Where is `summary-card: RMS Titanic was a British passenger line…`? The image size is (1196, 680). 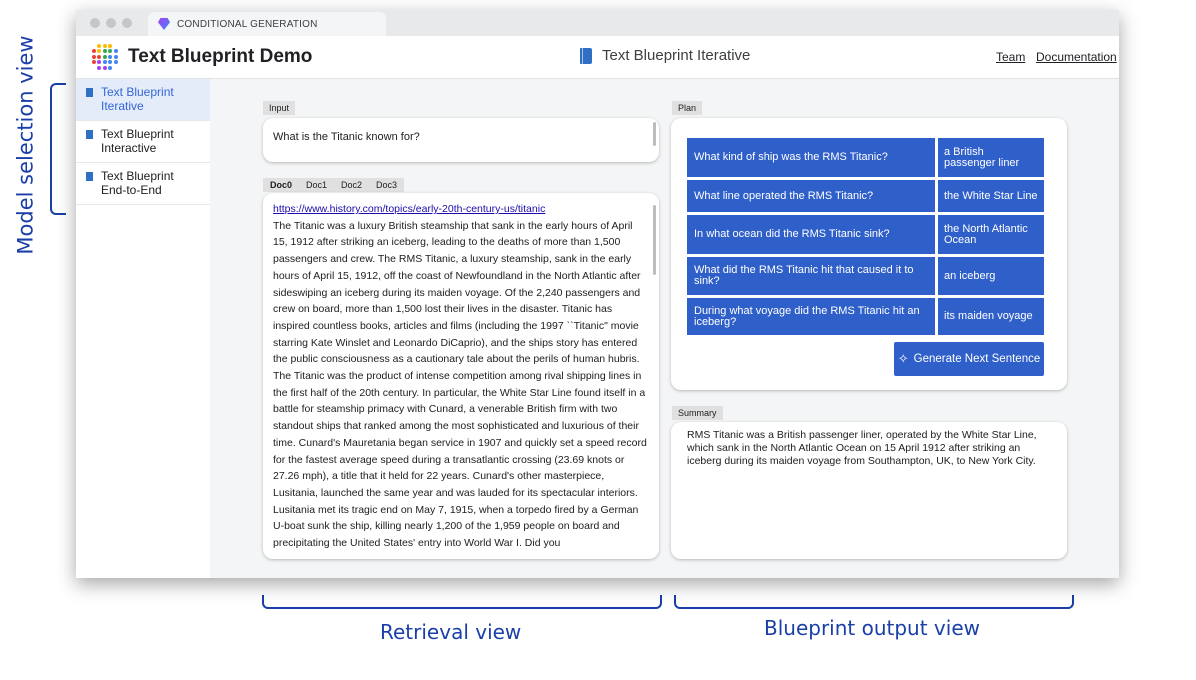
summary-card: RMS Titanic was a British passenger line… is located at coordinates (869, 490).